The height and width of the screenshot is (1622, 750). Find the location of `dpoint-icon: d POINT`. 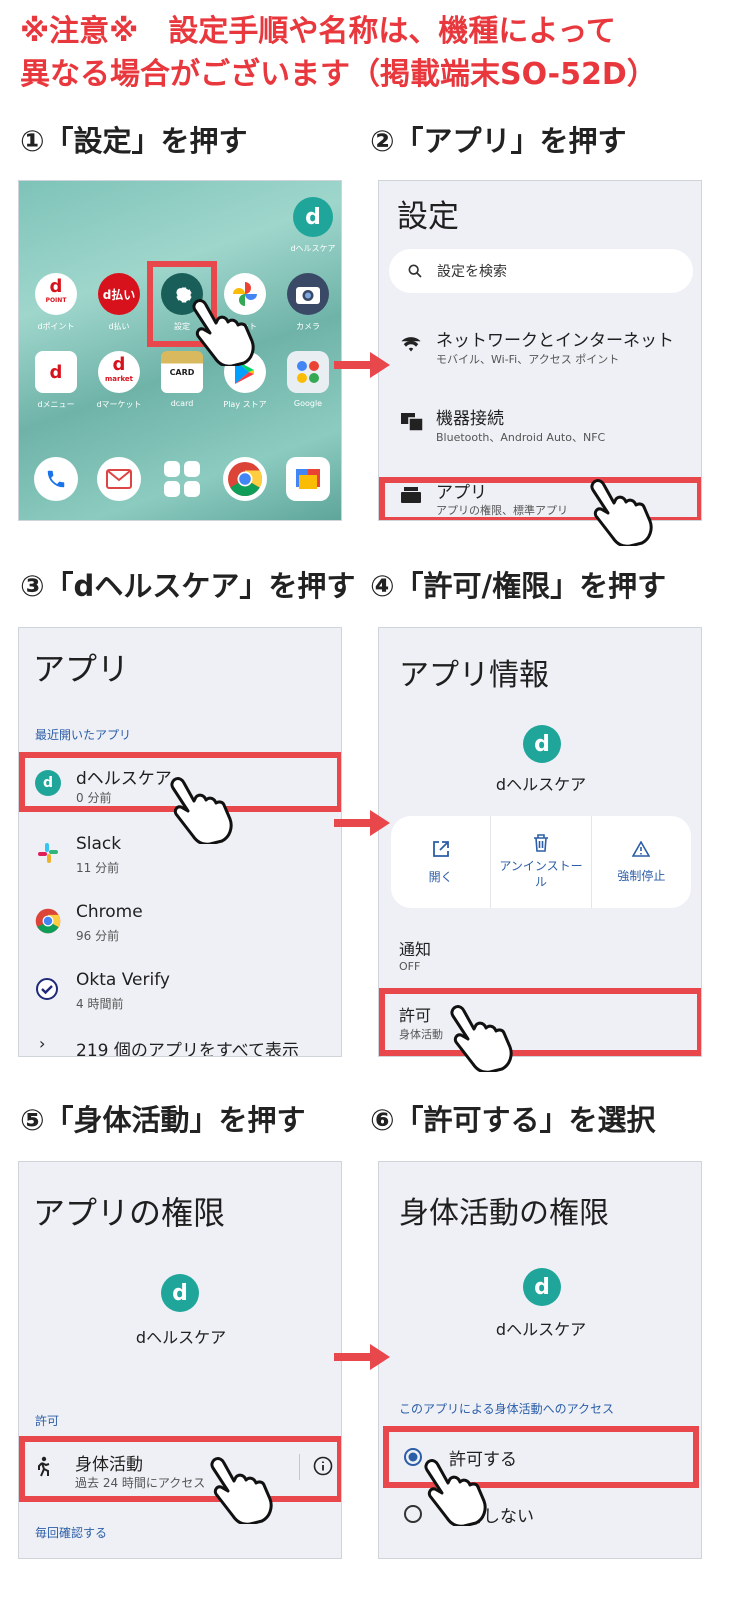

dpoint-icon: d POINT is located at coordinates (56, 294).